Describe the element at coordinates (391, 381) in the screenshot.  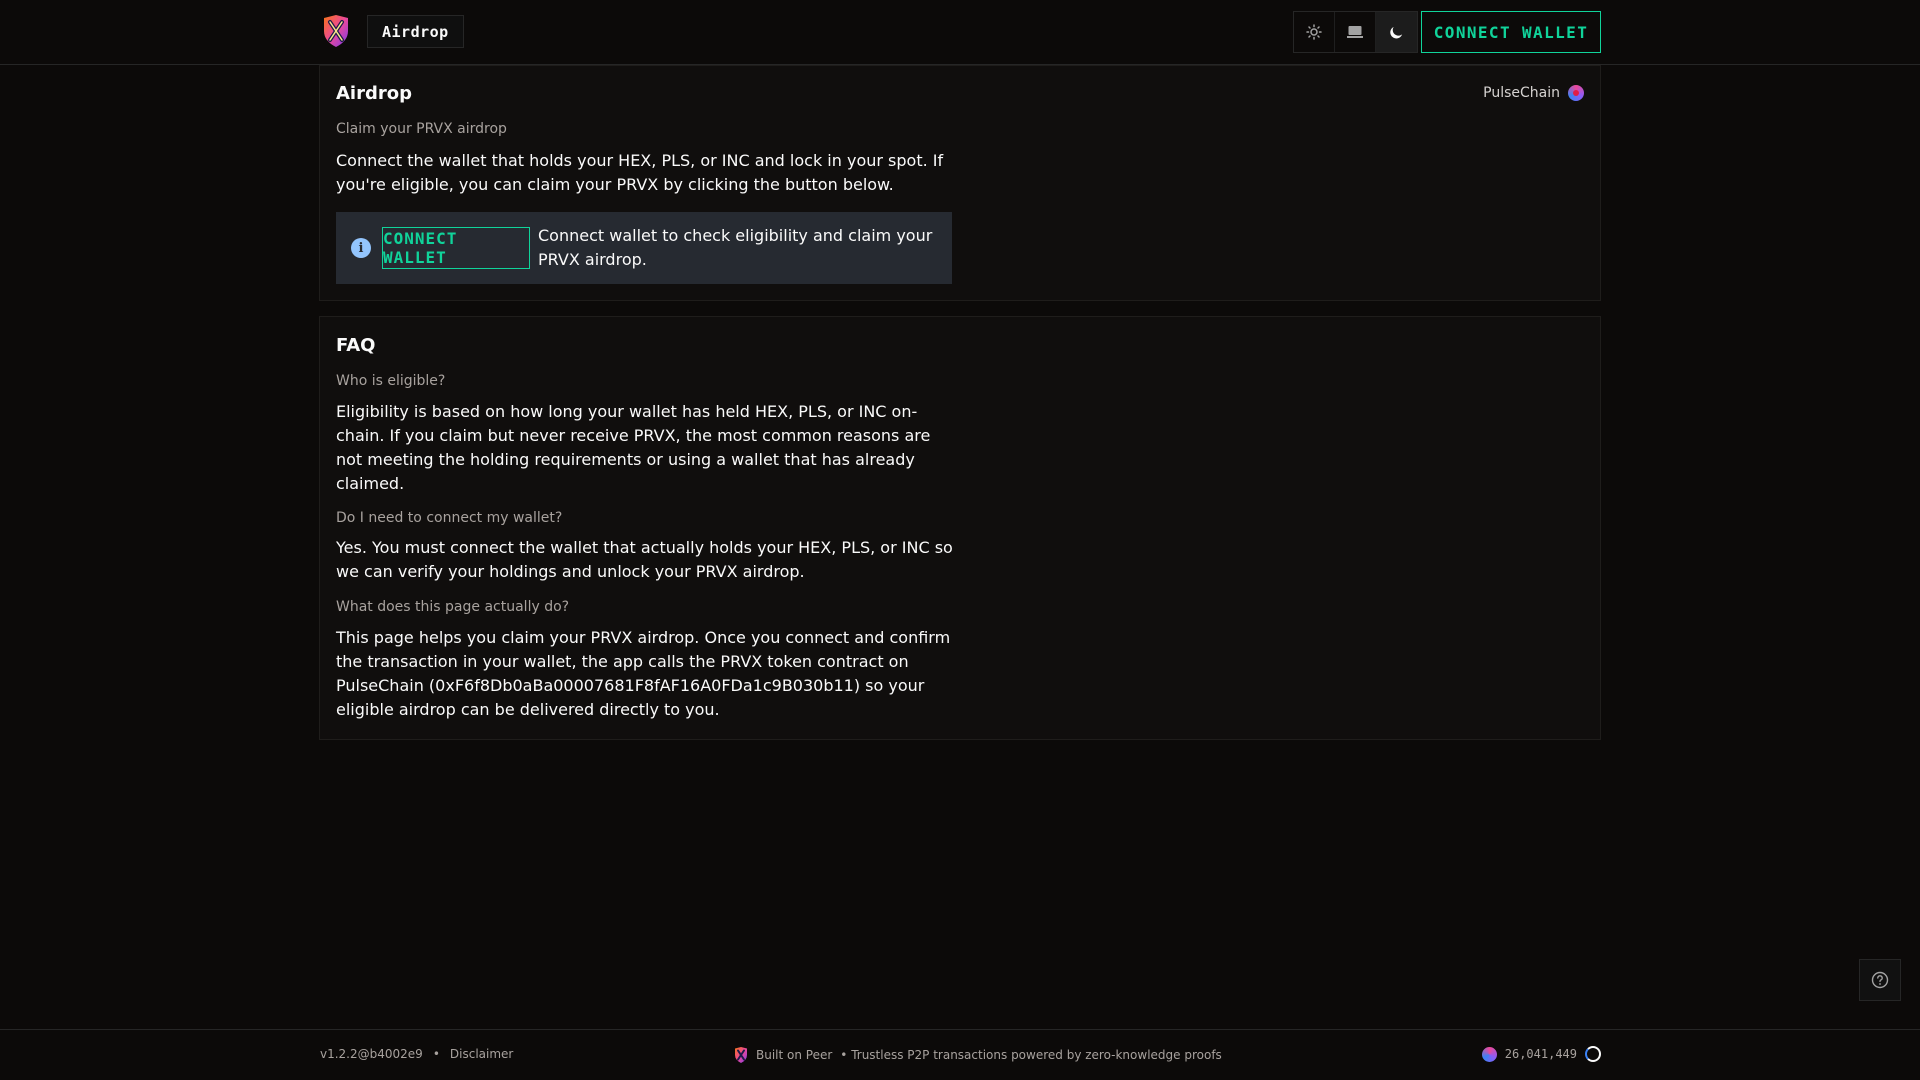
I see `faq-question: Who is eligible?` at that location.